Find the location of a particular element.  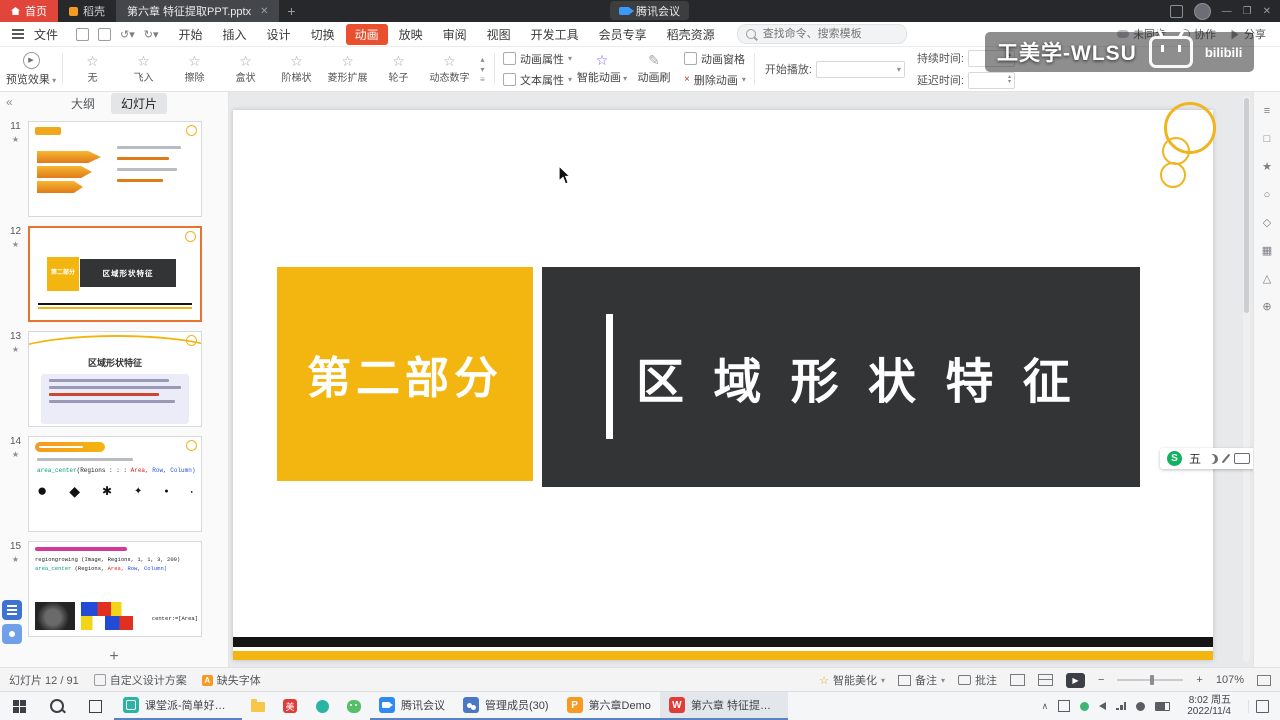

slide-sorter-view-icon is located at coordinates (1045, 680).